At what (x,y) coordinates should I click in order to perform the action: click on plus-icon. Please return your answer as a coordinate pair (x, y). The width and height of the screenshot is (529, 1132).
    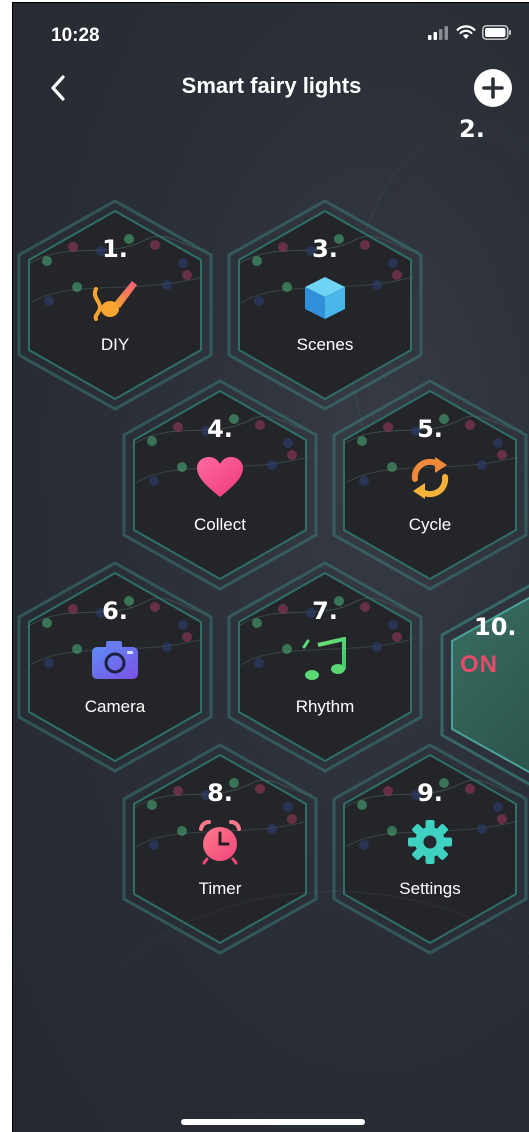
    Looking at the image, I should click on (493, 88).